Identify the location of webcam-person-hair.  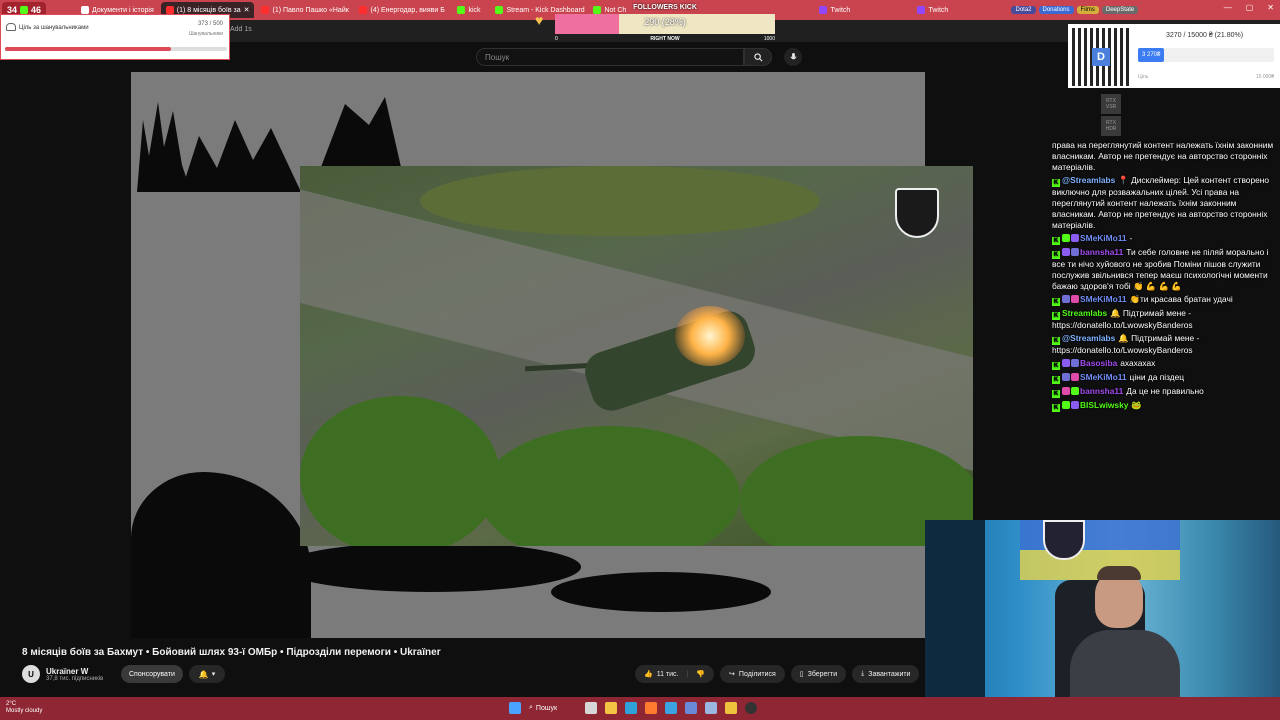
(1119, 573).